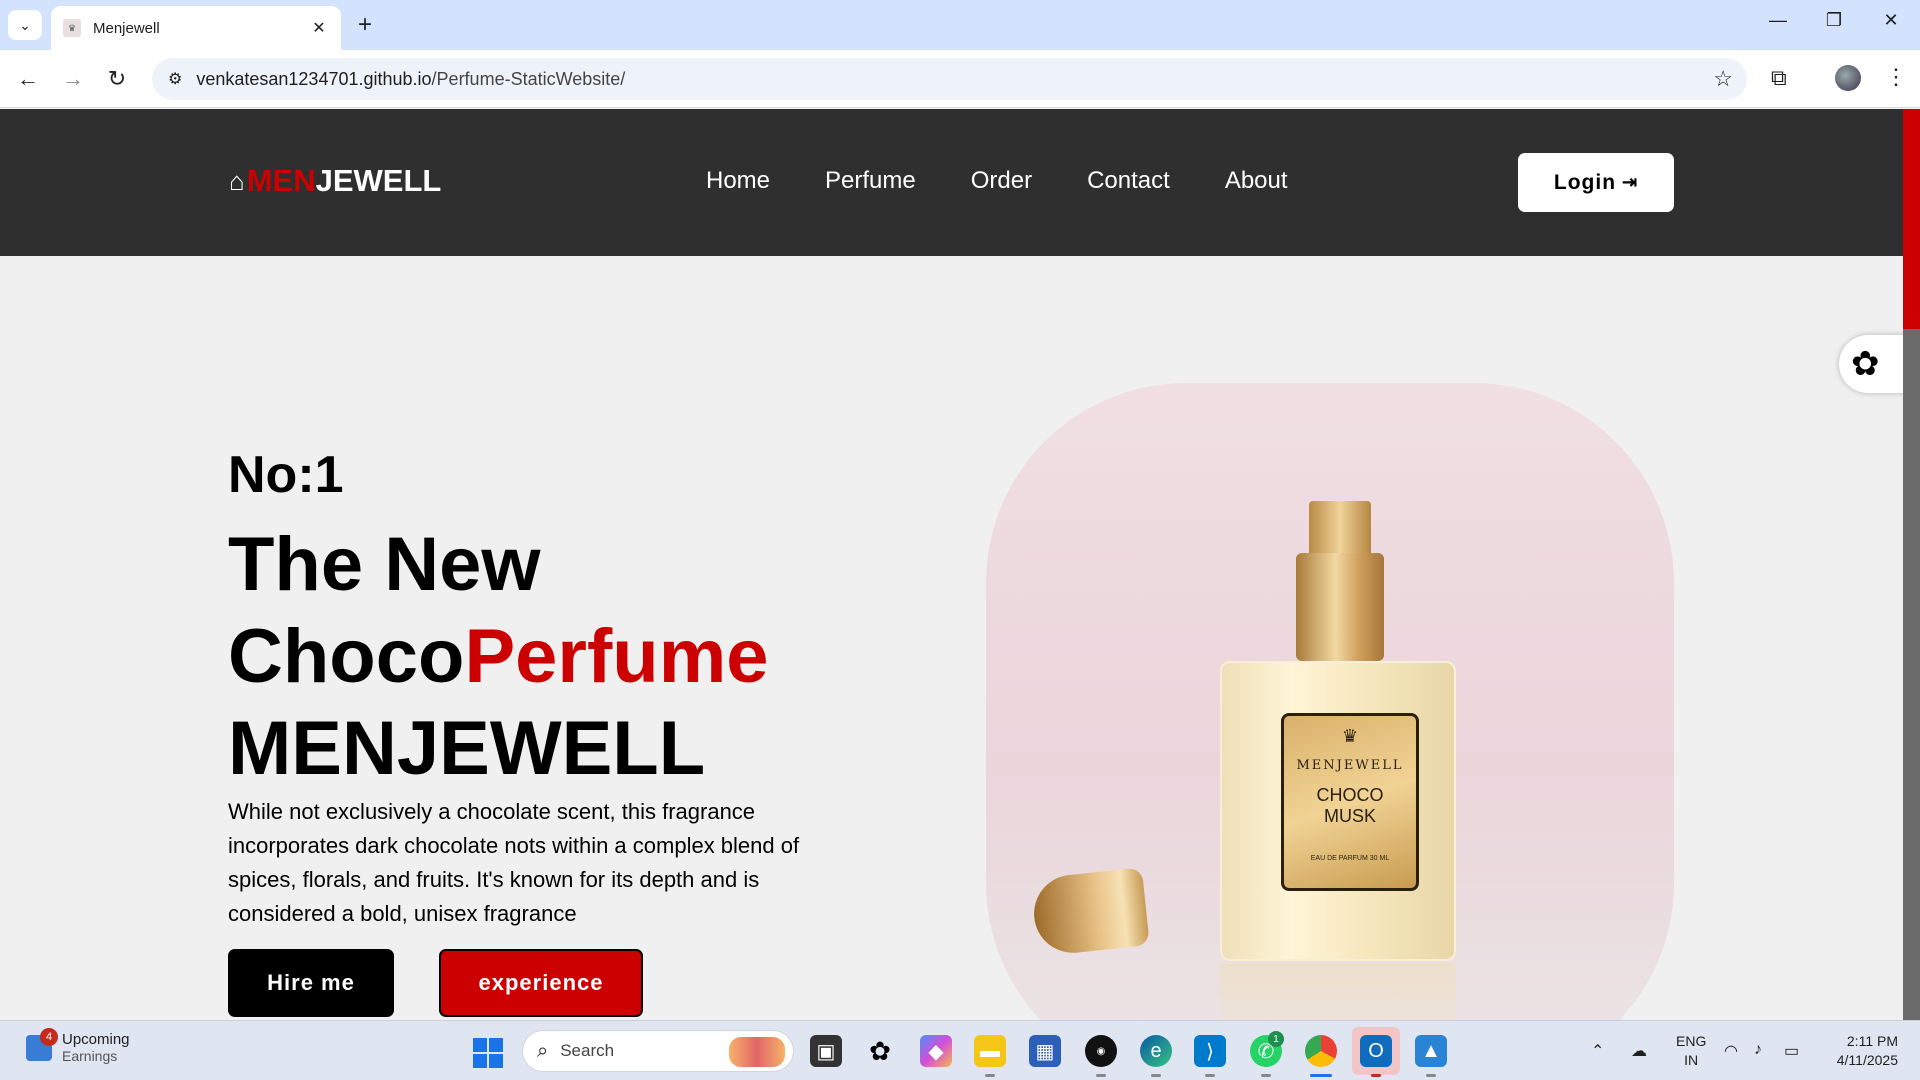 The image size is (1920, 1080). What do you see at coordinates (1911, 219) in the screenshot?
I see `scrollbar-thumb` at bounding box center [1911, 219].